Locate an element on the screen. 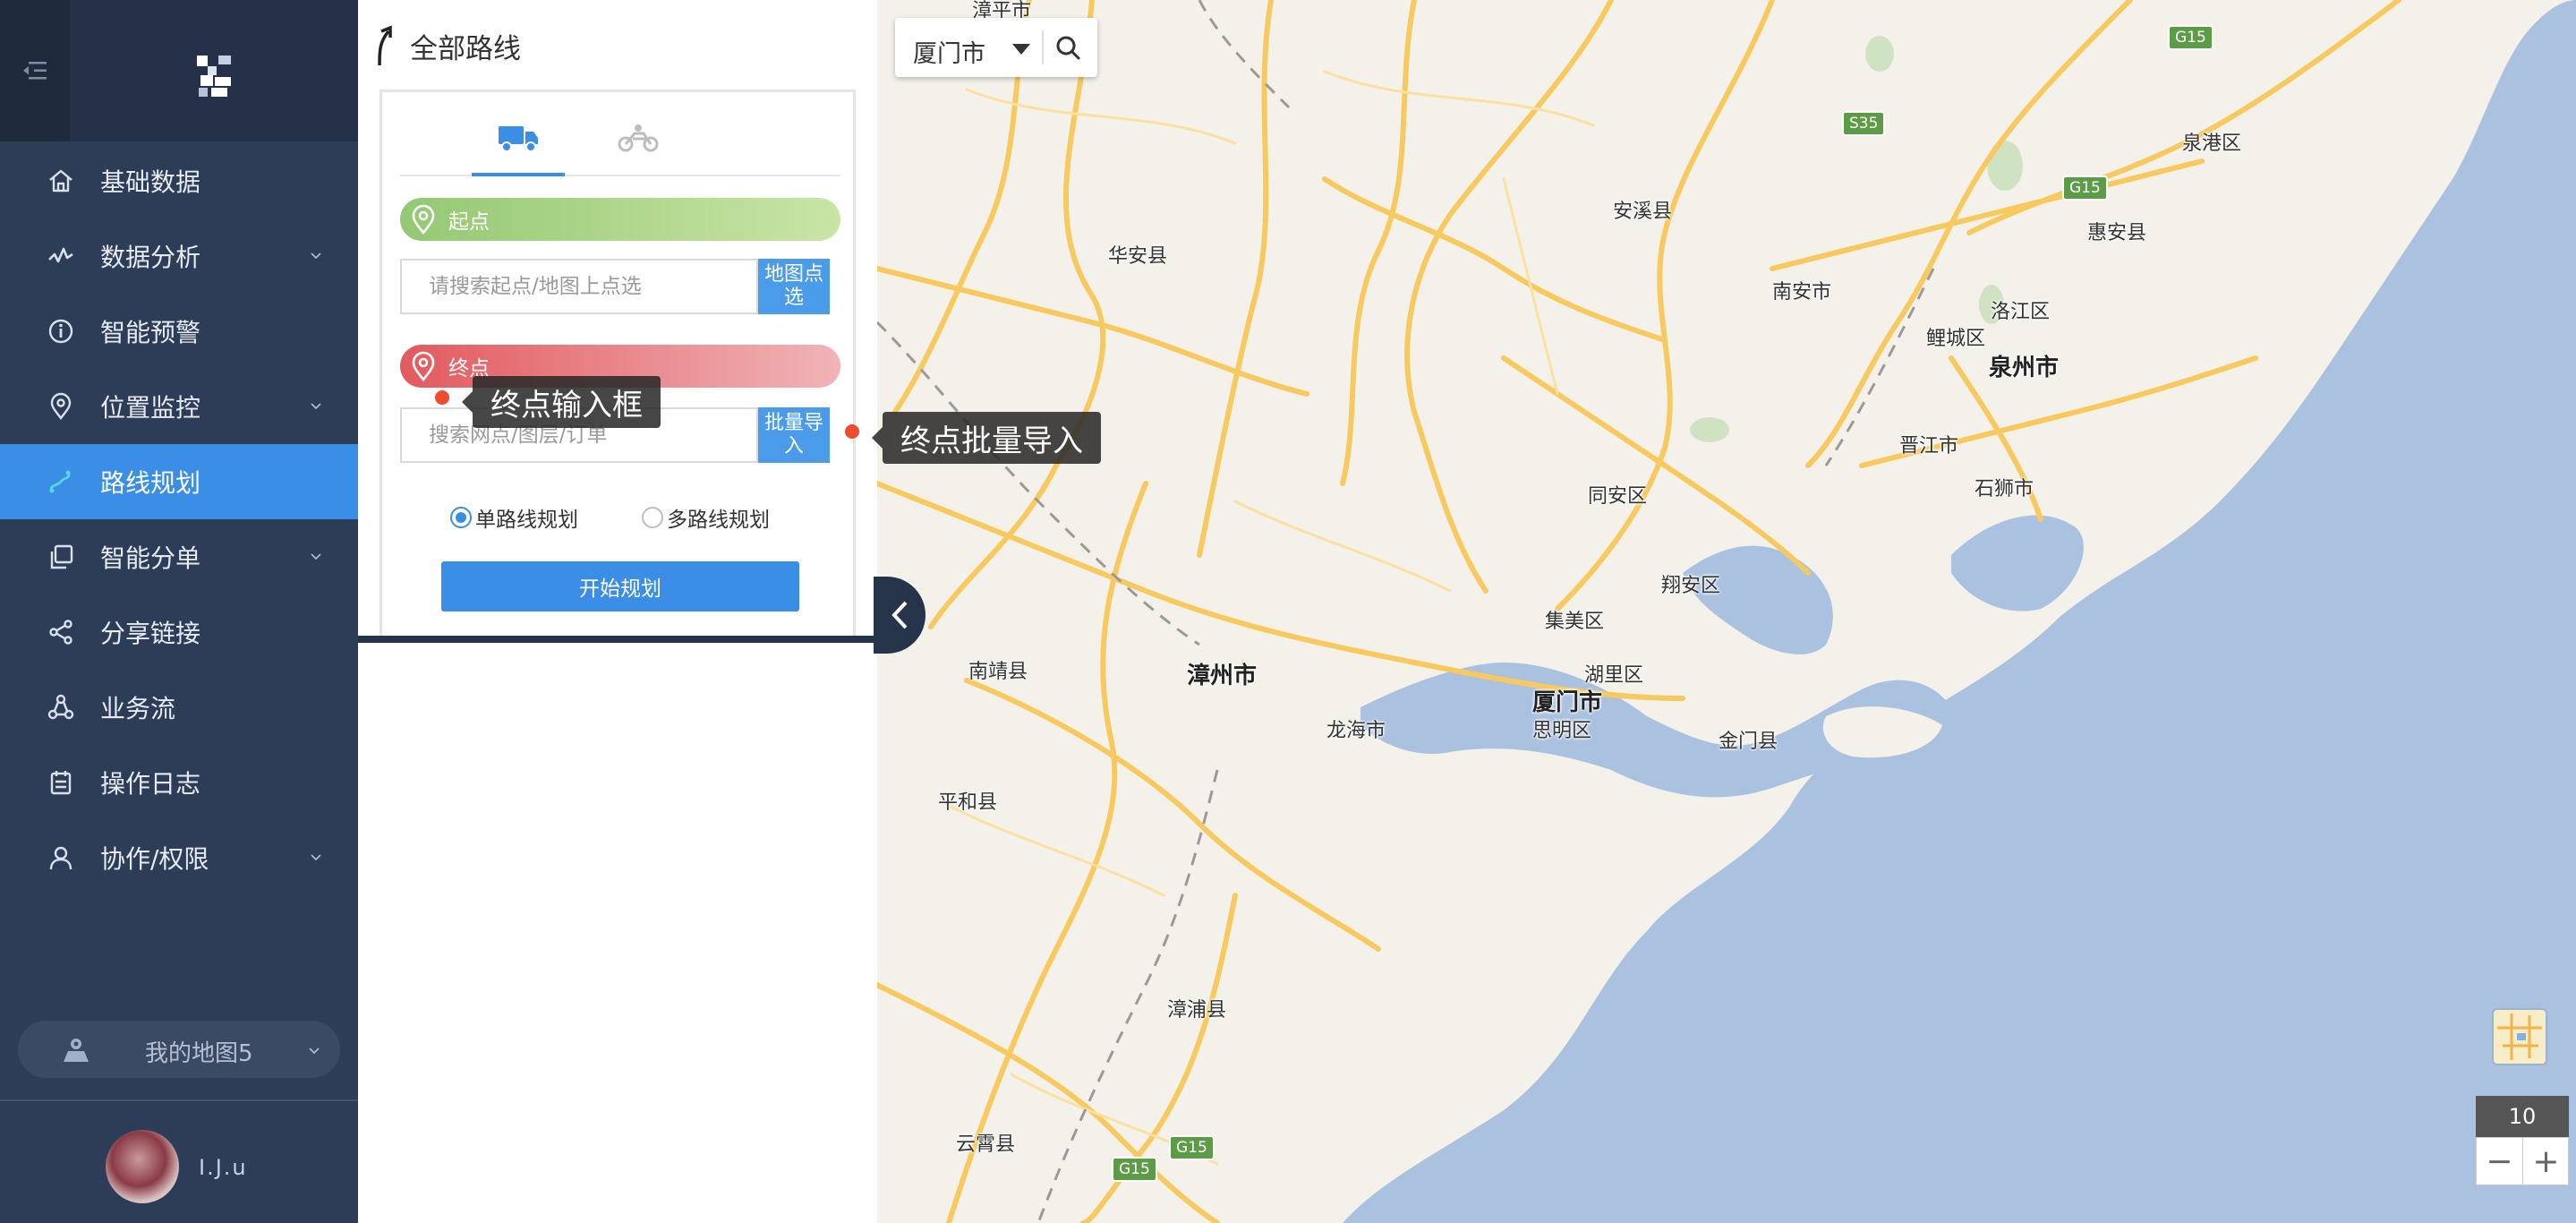 The image size is (2576, 1223). map-label: 晋江市 is located at coordinates (1929, 446).